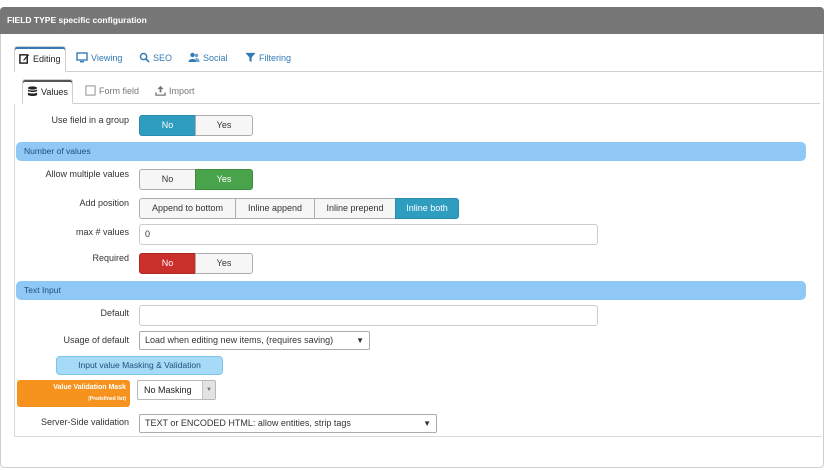  What do you see at coordinates (411, 290) in the screenshot?
I see `text-input-header: Text Input` at bounding box center [411, 290].